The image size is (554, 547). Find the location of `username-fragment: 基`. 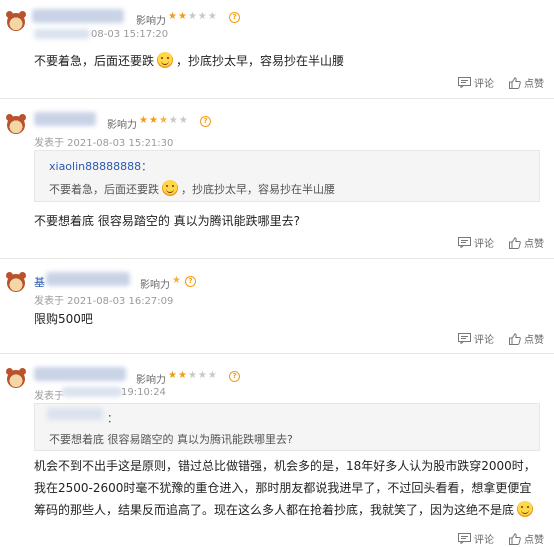

username-fragment: 基 is located at coordinates (39, 282).